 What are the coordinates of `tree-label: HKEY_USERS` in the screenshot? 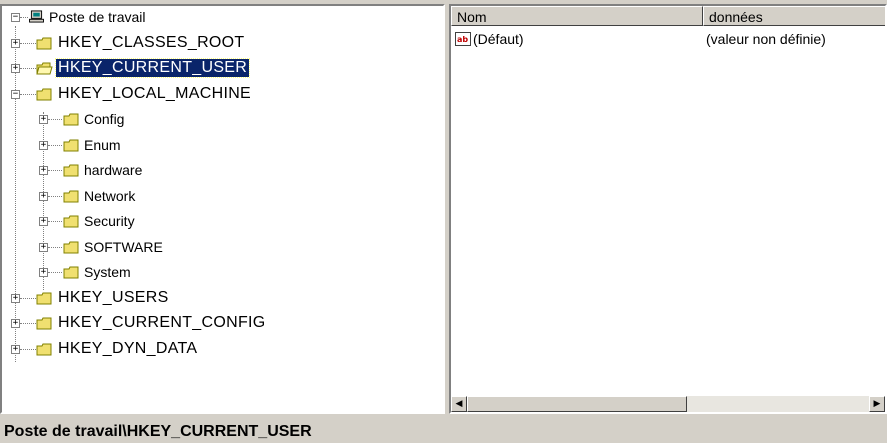 It's located at (113, 297).